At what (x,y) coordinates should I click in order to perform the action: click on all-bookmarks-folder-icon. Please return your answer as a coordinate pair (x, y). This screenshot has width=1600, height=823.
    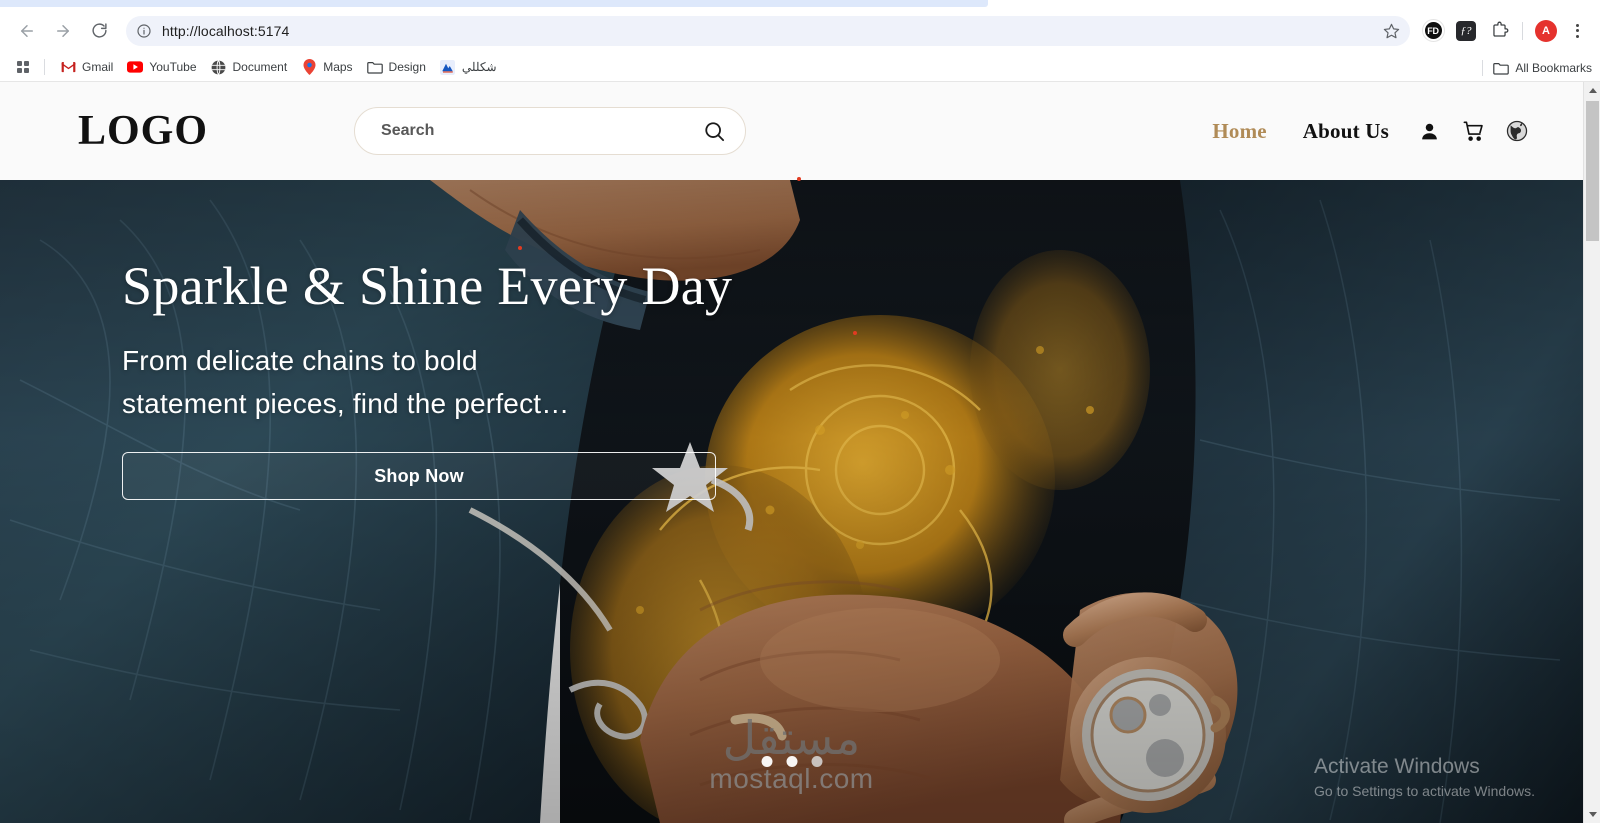
    Looking at the image, I should click on (1501, 68).